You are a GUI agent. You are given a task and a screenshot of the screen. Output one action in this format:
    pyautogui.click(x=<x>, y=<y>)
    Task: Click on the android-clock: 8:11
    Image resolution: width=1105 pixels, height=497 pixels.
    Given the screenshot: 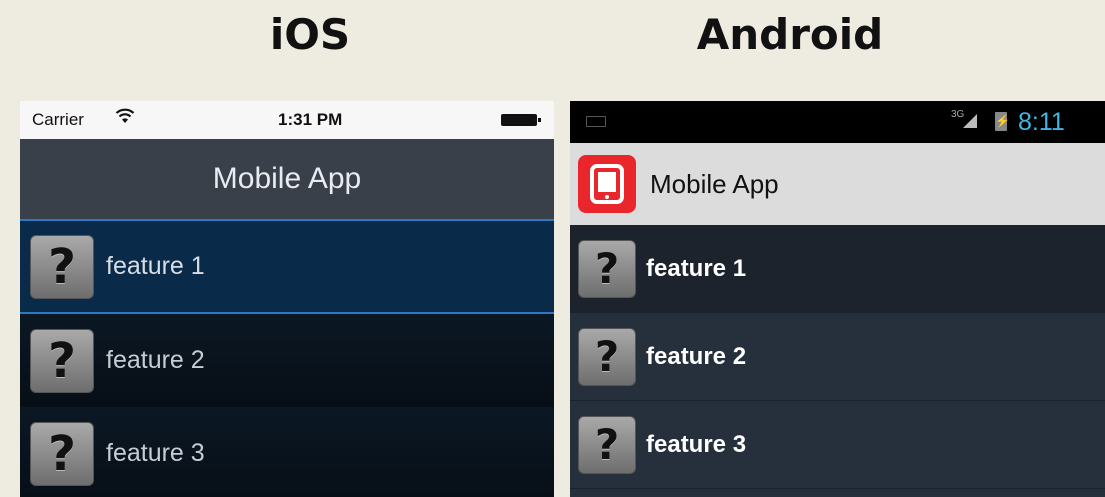 What is the action you would take?
    pyautogui.click(x=1041, y=122)
    